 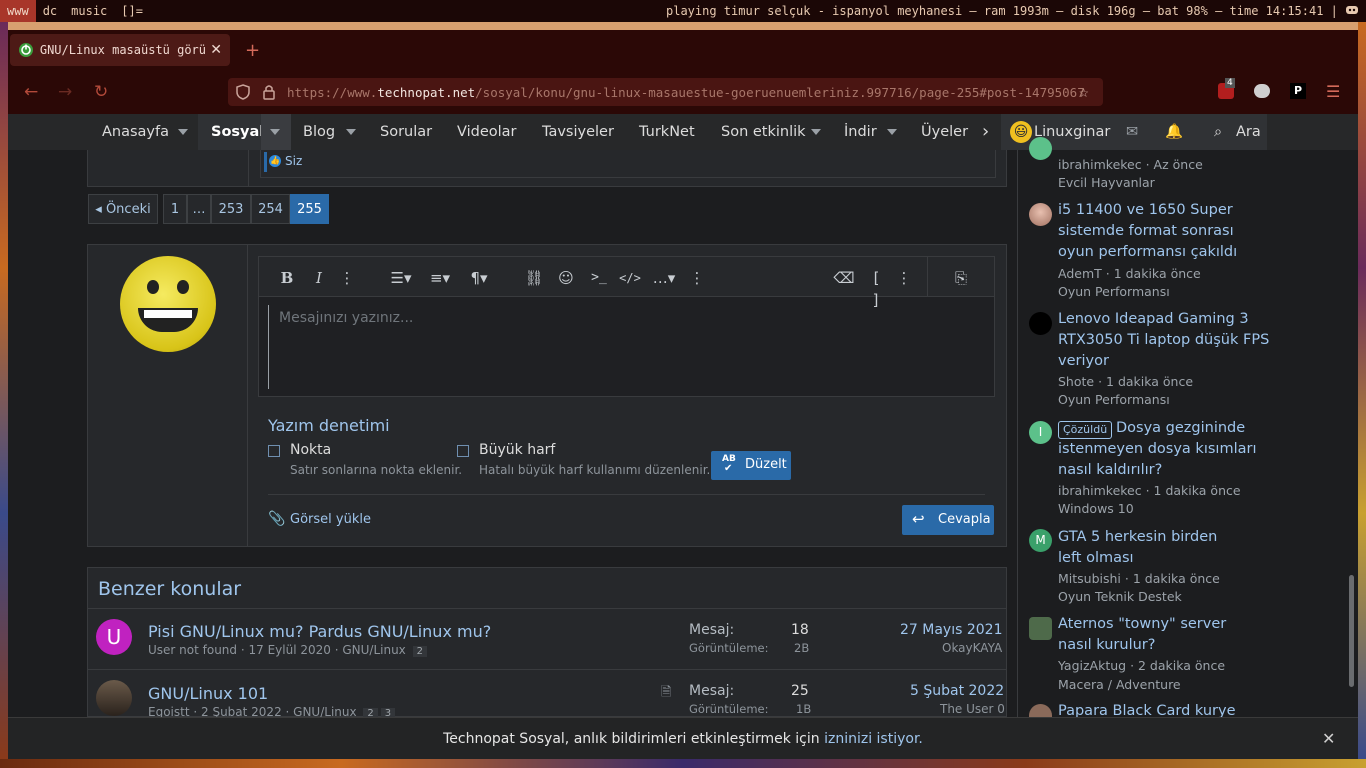 I want to click on duzelt-button: AB ✔ Düzelt, so click(x=751, y=465).